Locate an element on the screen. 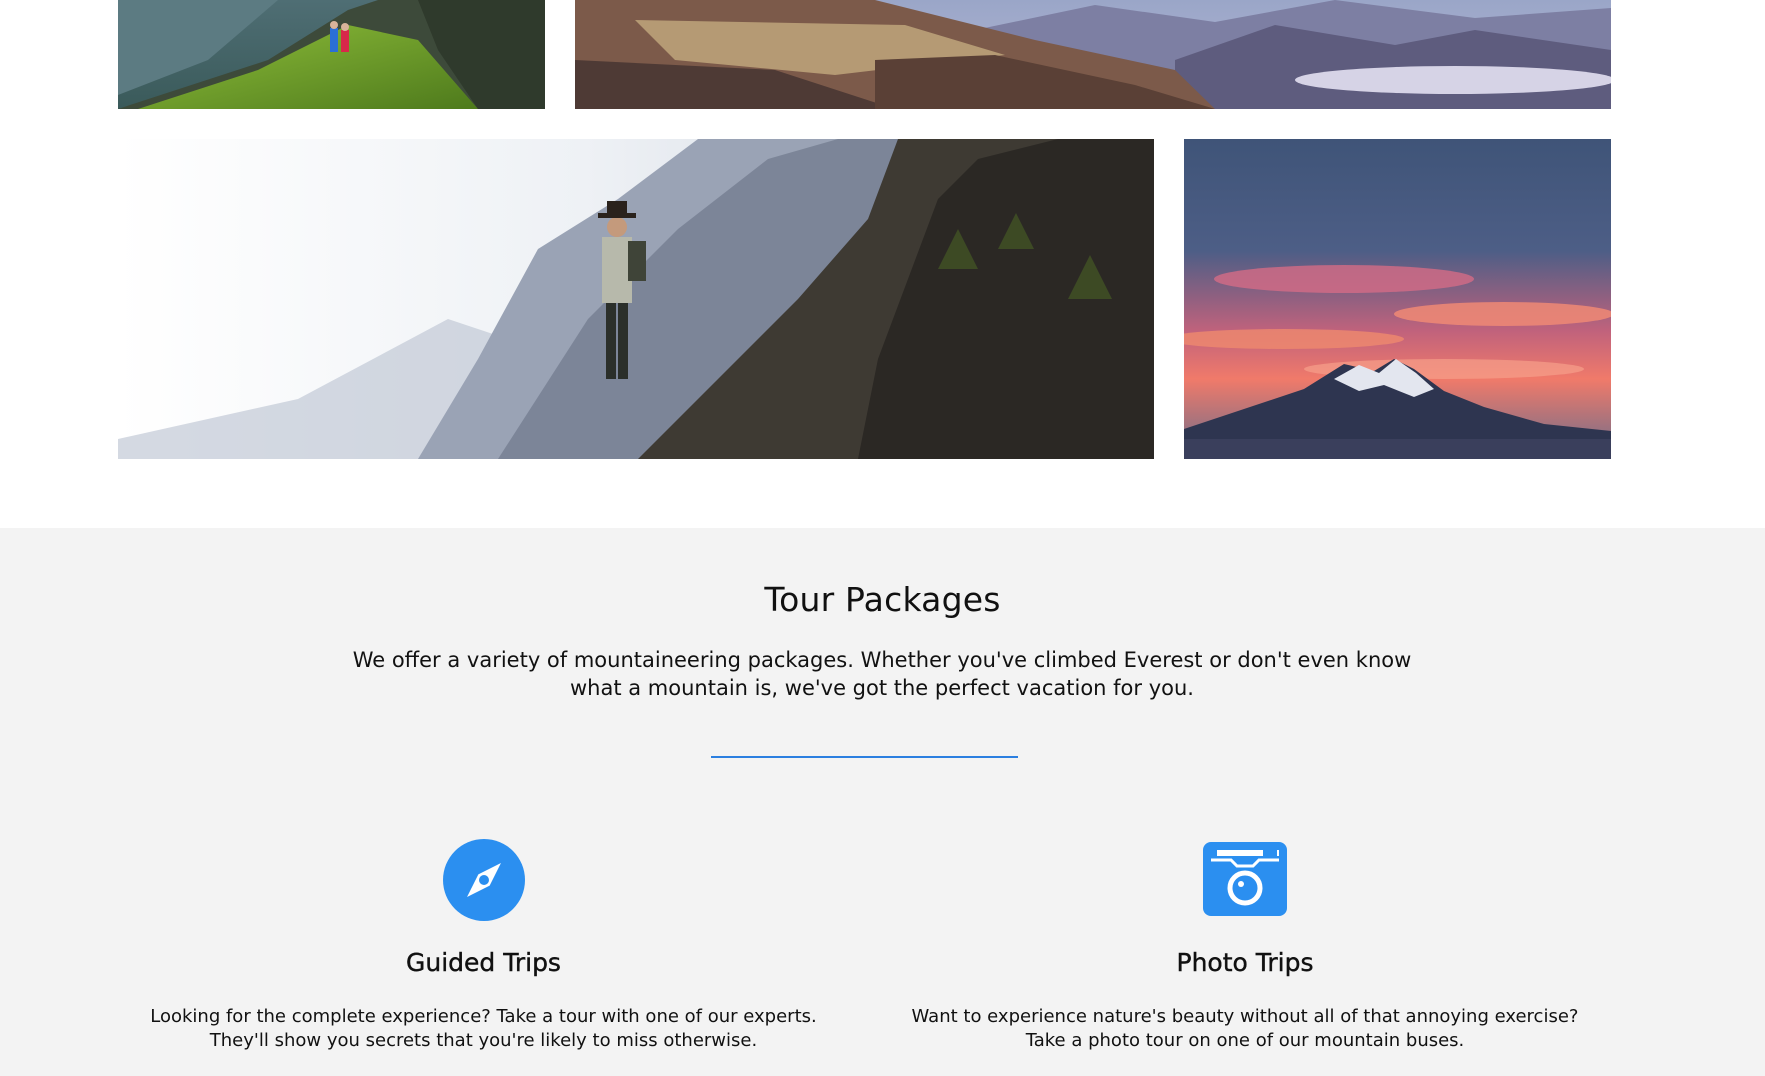  section-divider is located at coordinates (864, 757).